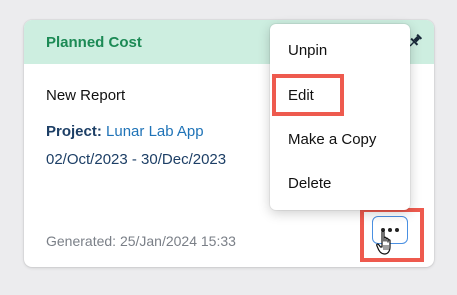 The width and height of the screenshot is (457, 295). I want to click on menu-item-unpin: Unpin, so click(340, 51).